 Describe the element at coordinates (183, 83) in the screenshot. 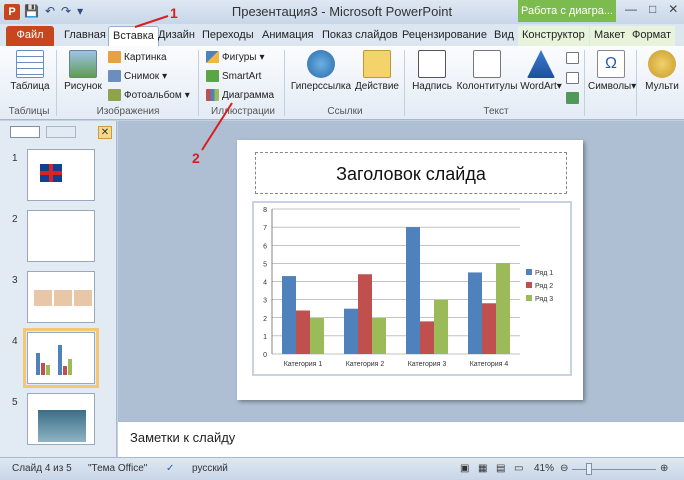

I see `annotation-overlay` at that location.